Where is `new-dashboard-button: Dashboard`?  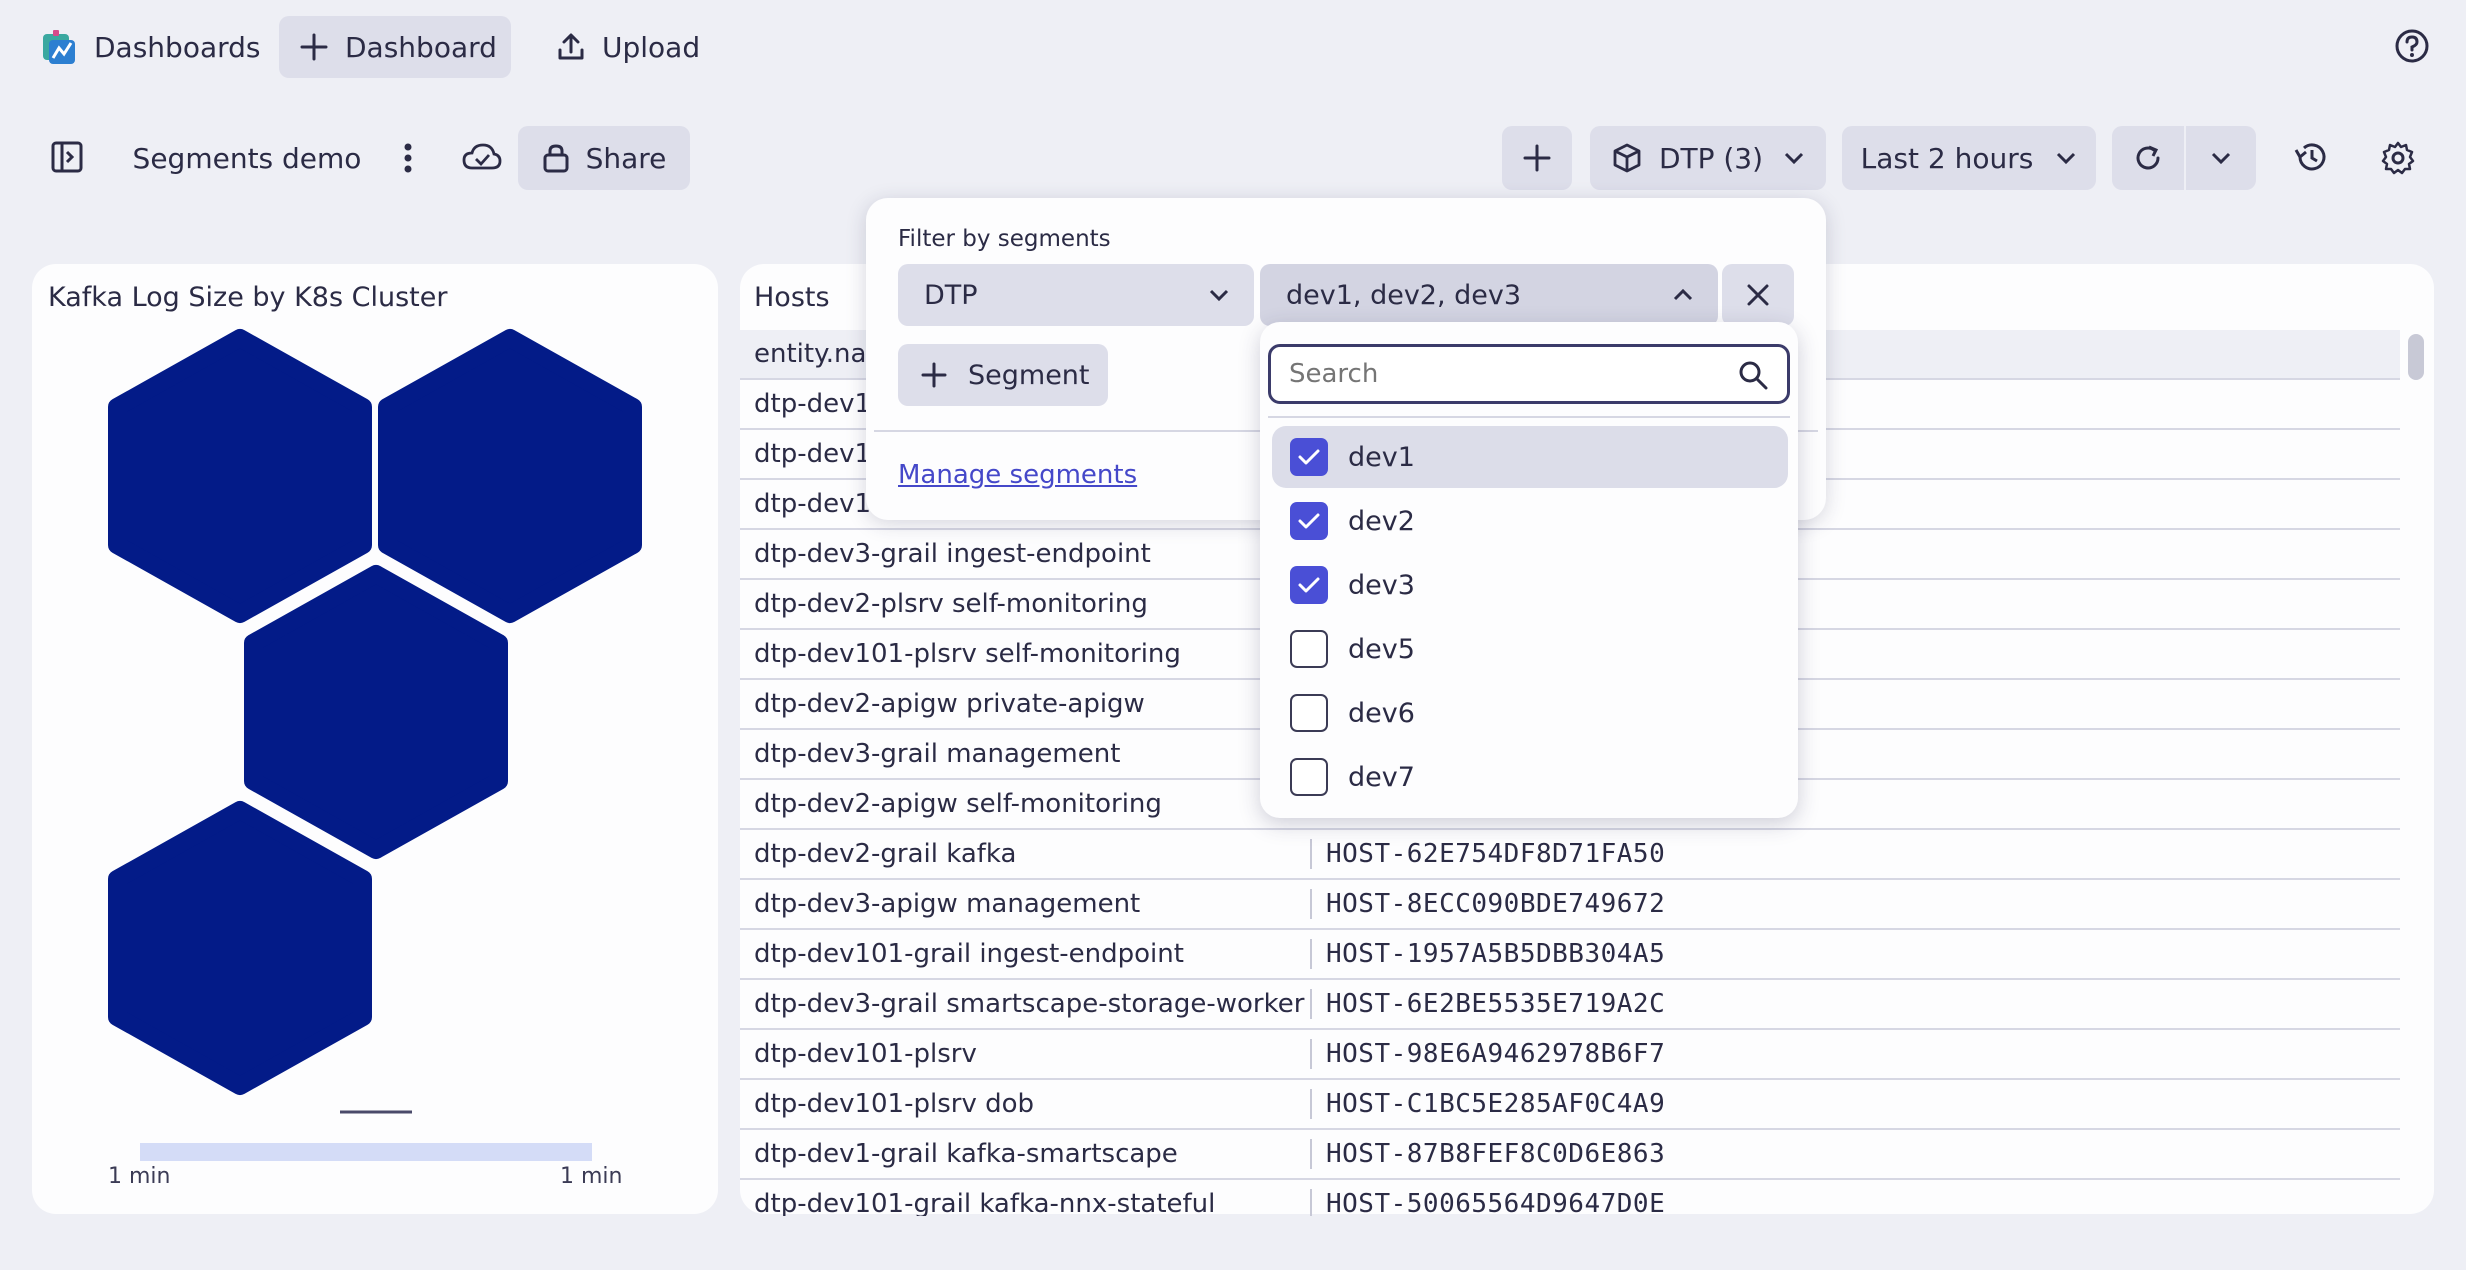
new-dashboard-button: Dashboard is located at coordinates (395, 47).